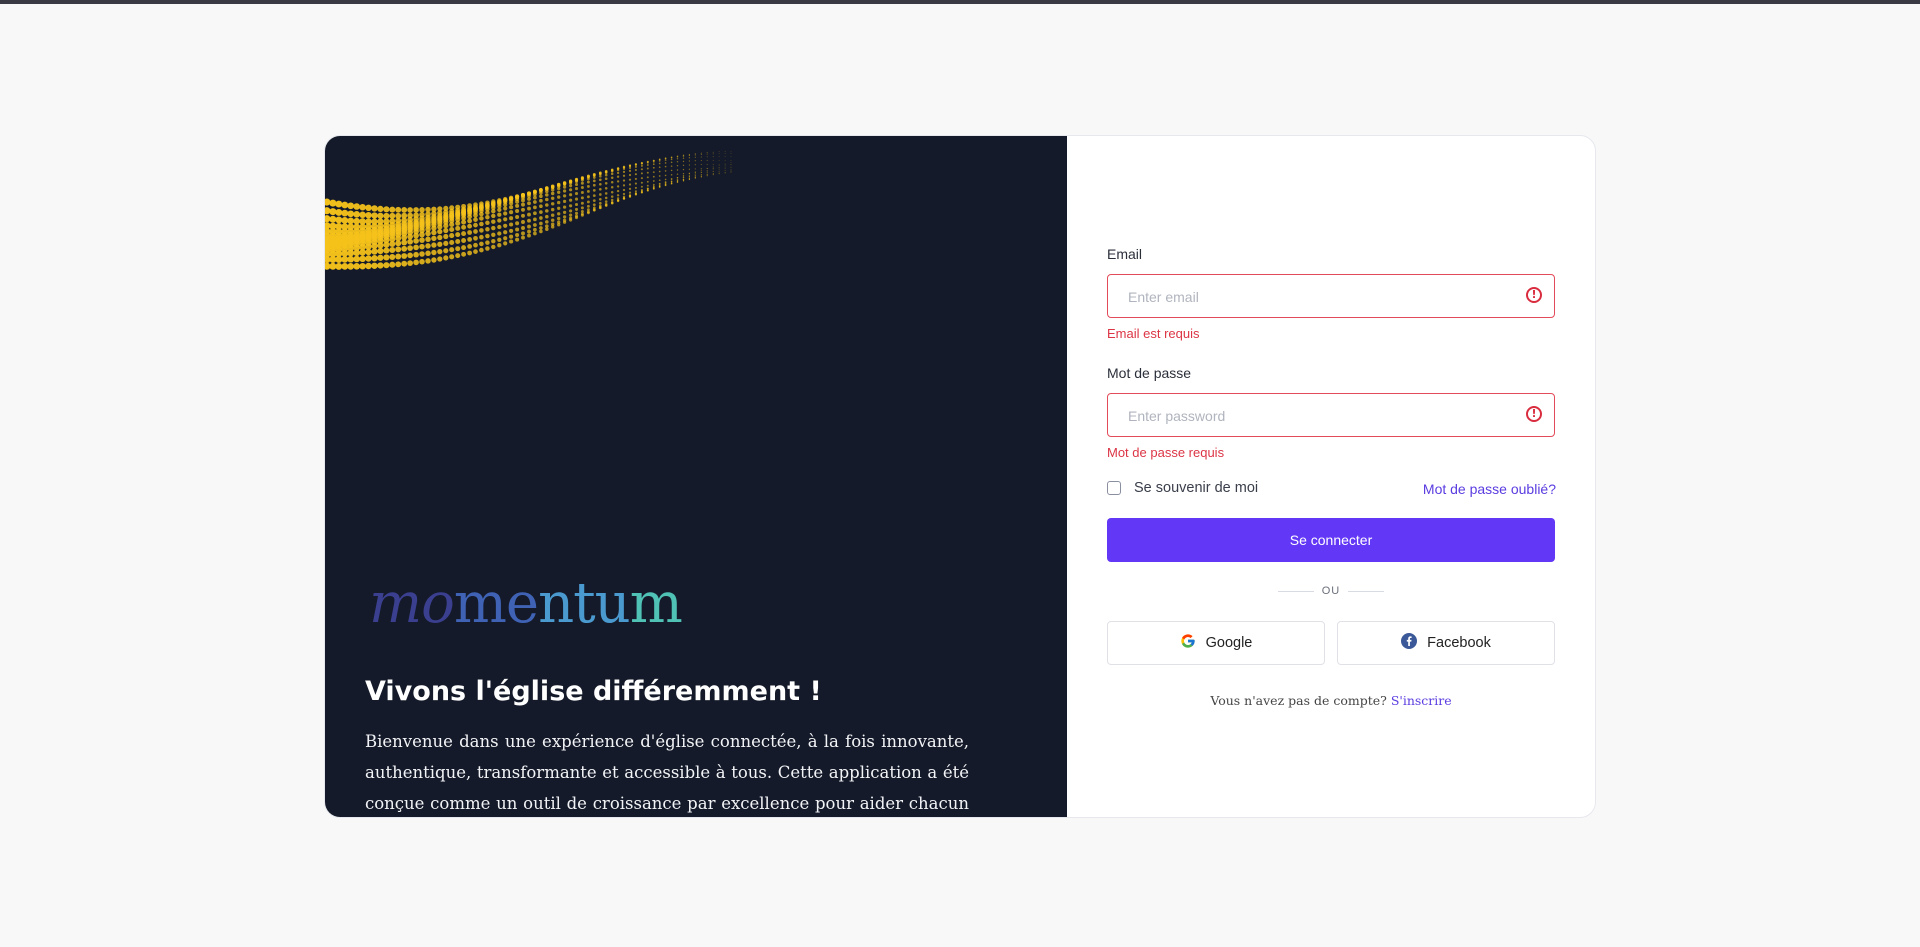 This screenshot has height=947, width=1920. What do you see at coordinates (1421, 700) in the screenshot?
I see `signup-link: S'inscrire` at bounding box center [1421, 700].